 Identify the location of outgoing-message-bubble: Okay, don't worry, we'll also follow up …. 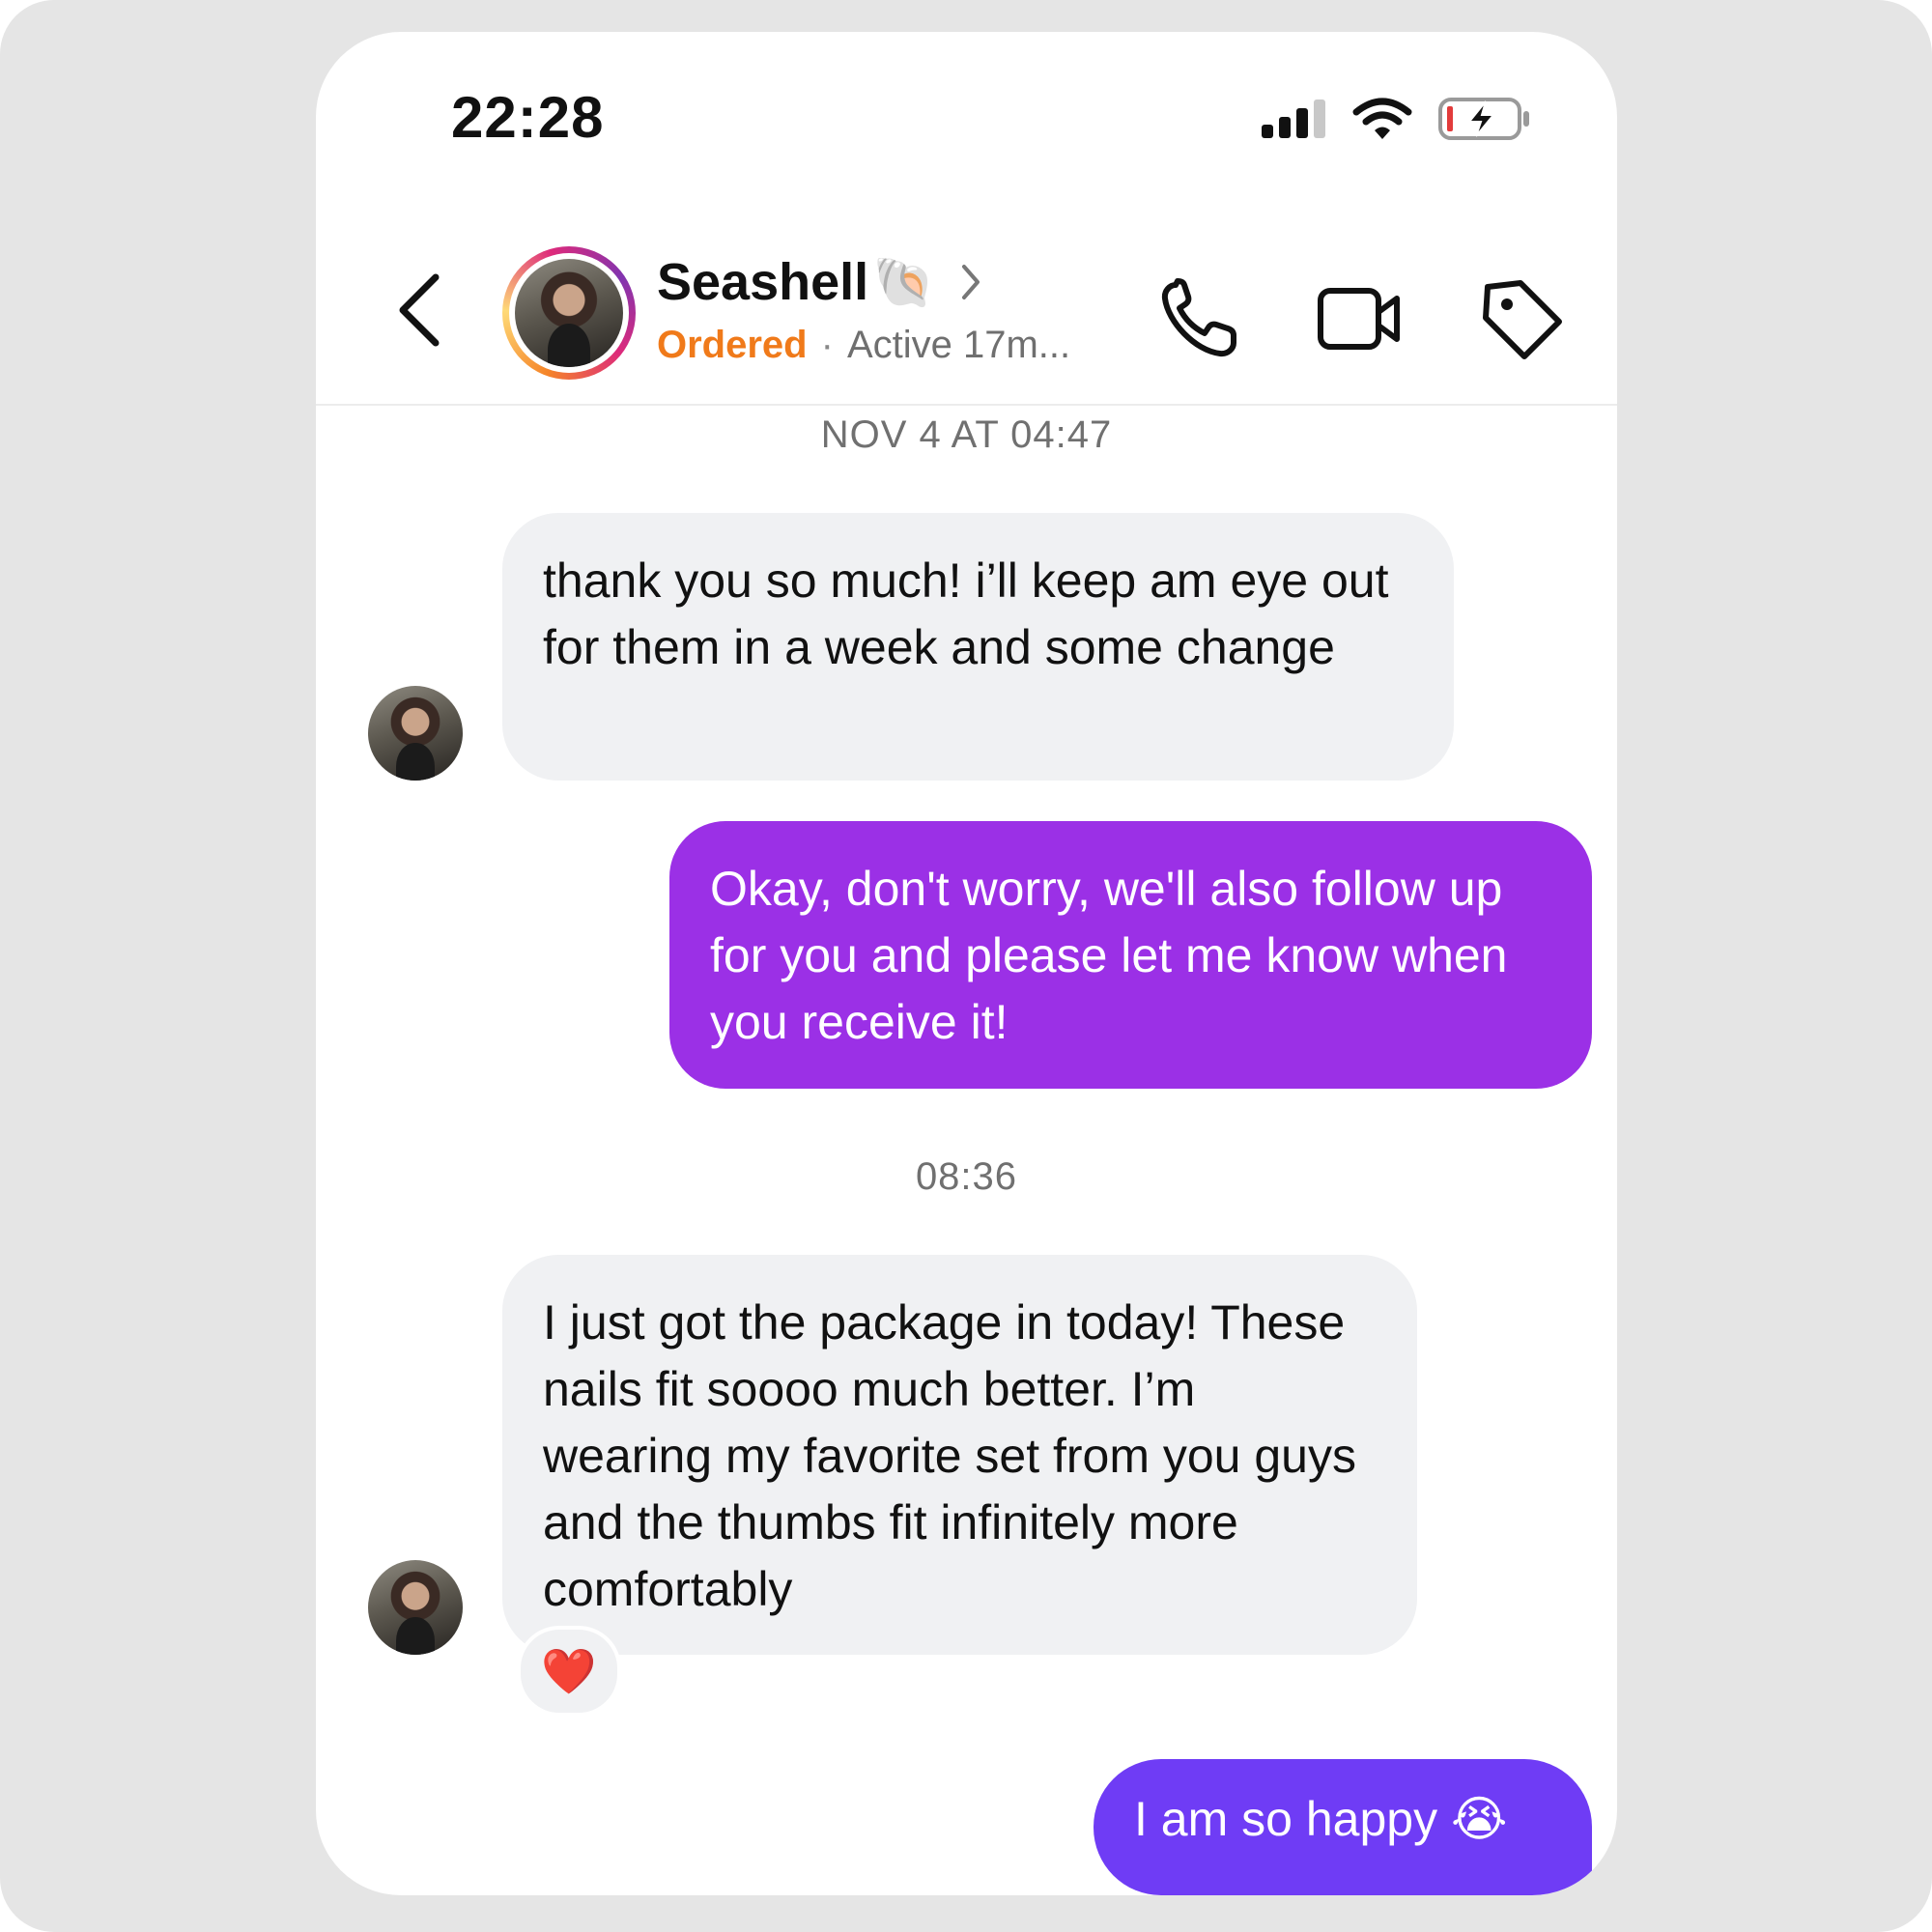
(1130, 955).